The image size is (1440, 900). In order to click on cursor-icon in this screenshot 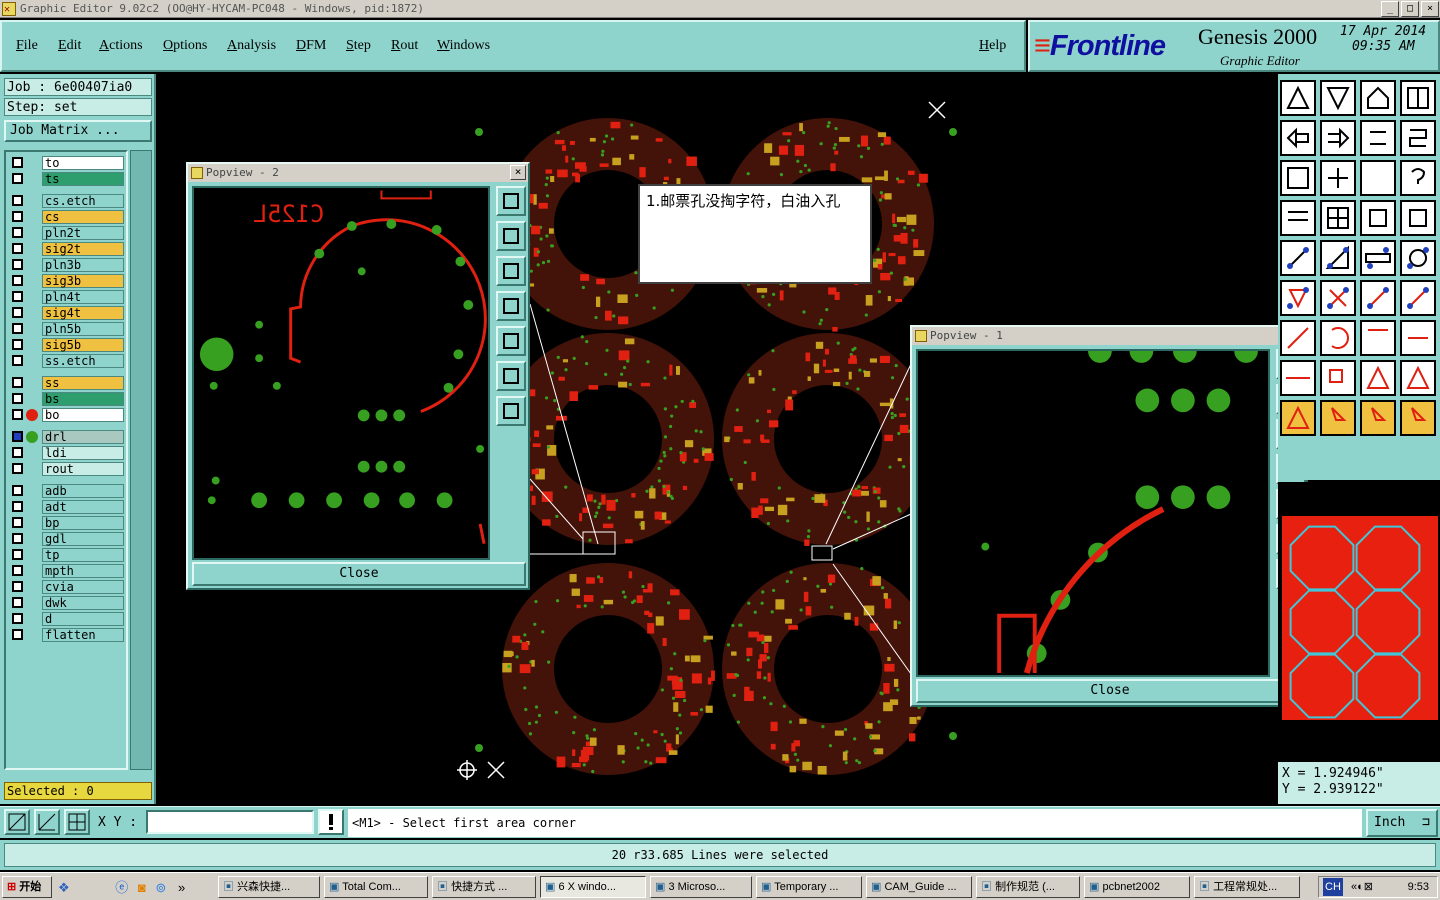, I will do `click(1338, 418)`.